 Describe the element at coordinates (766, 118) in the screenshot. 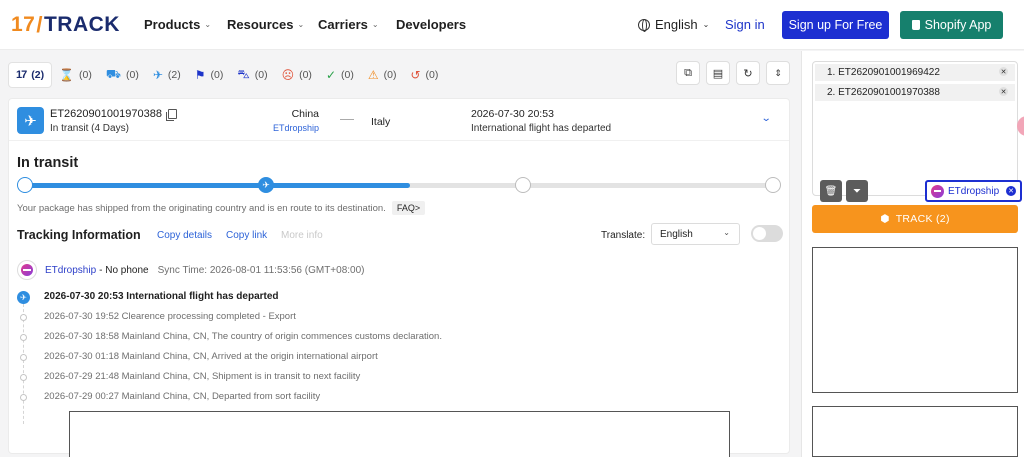

I see `expand-chevron-icon: ⌄` at that location.